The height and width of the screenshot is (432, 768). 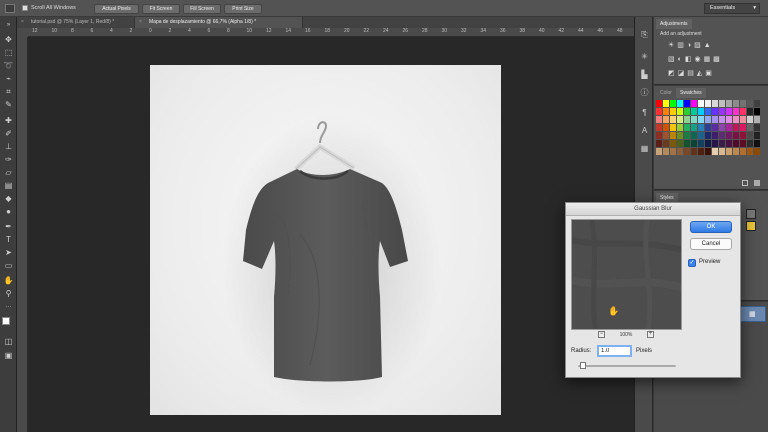 I want to click on zoom-tool-icon: ⚲, so click(x=8, y=294).